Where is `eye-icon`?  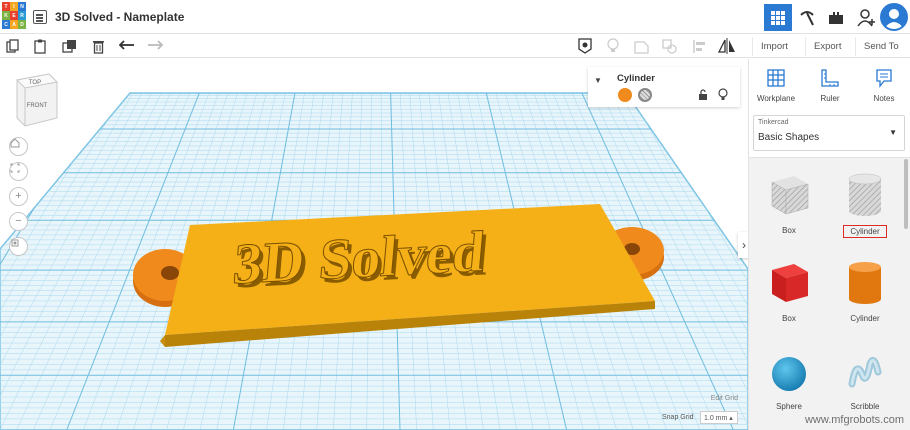 eye-icon is located at coordinates (585, 46).